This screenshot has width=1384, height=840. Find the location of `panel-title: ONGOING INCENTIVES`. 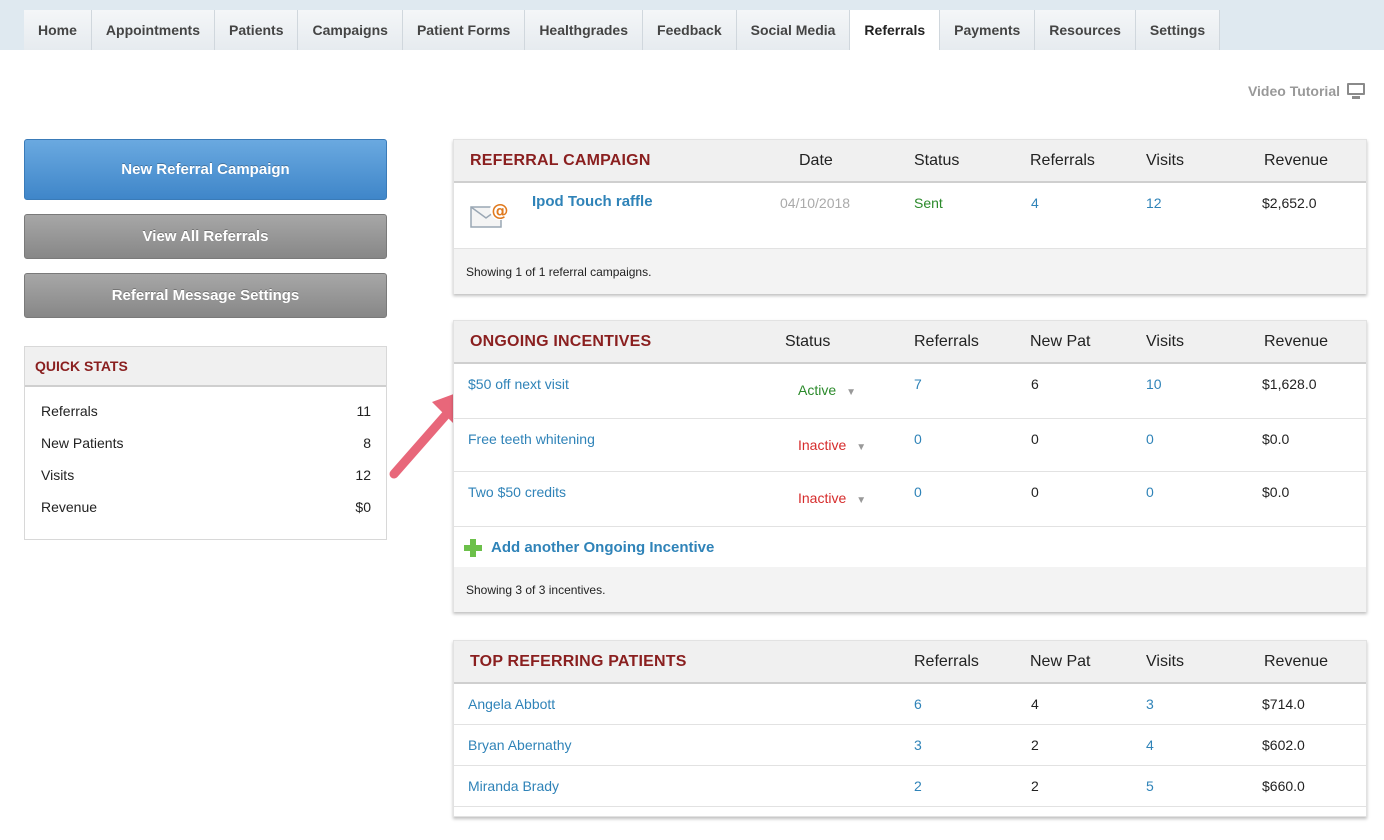

panel-title: ONGOING INCENTIVES is located at coordinates (561, 341).